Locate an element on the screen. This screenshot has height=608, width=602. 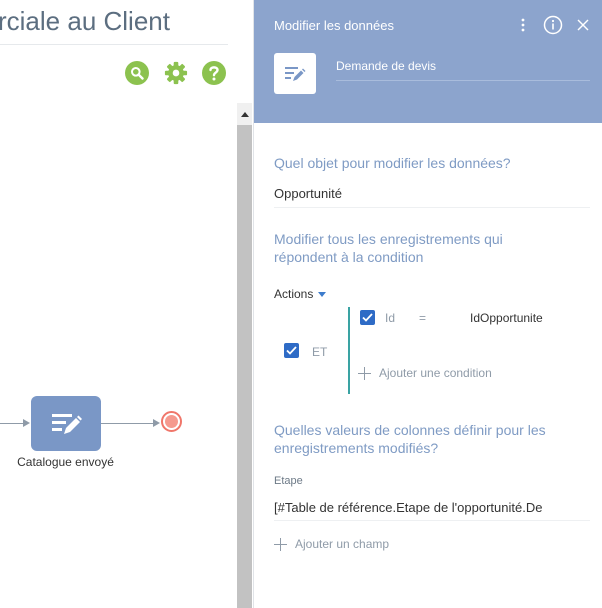
search-button is located at coordinates (137, 73).